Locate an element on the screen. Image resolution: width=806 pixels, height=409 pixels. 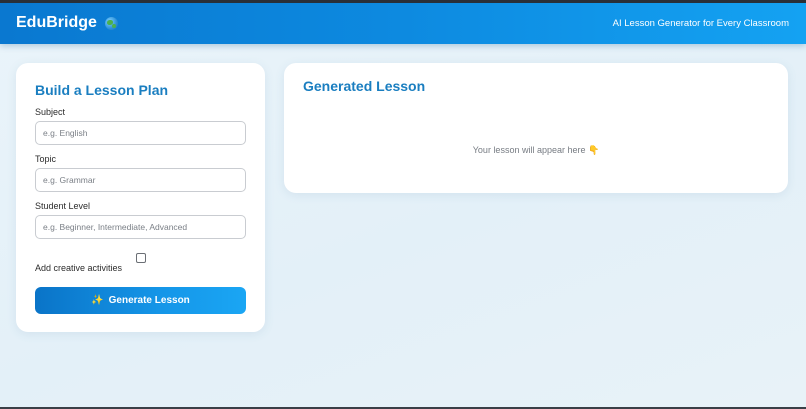
topic-input is located at coordinates (140, 180).